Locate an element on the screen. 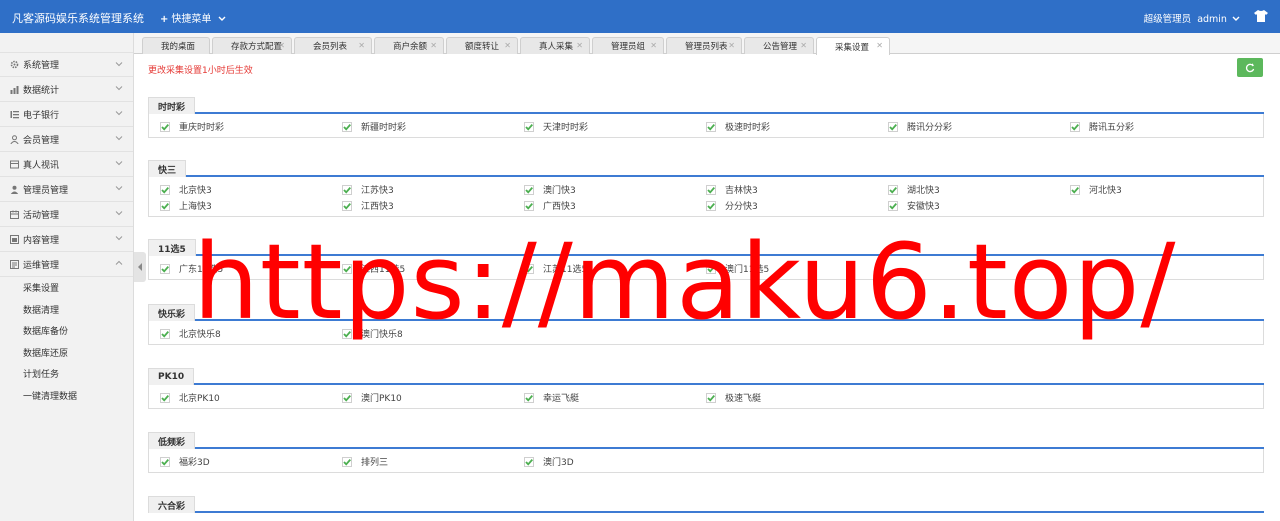  tab: 管理员列表 ✕ is located at coordinates (704, 45).